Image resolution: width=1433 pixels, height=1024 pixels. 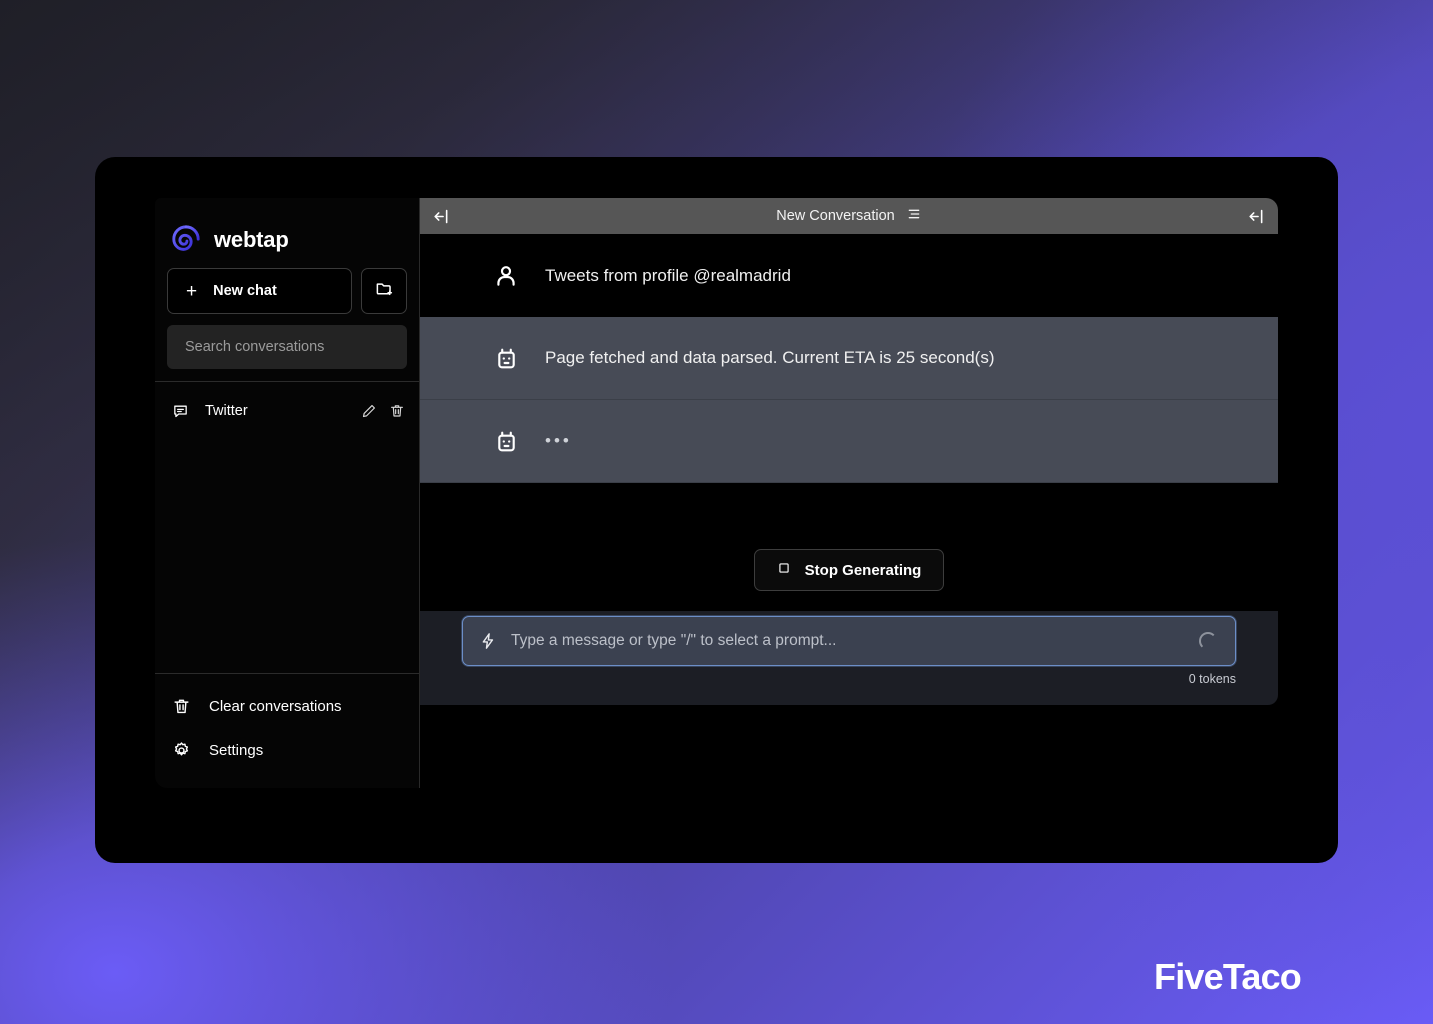 What do you see at coordinates (855, 641) in the screenshot?
I see `message-input` at bounding box center [855, 641].